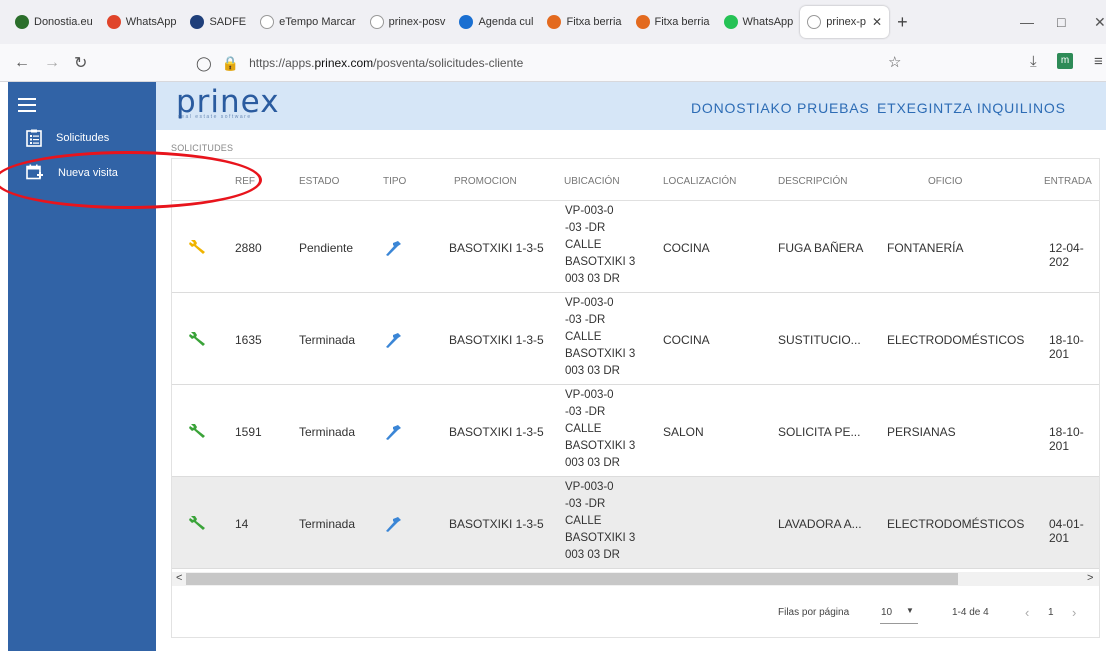 The width and height of the screenshot is (1106, 651). Describe the element at coordinates (1066, 531) in the screenshot. I see `cell-entrada: 04-01-201` at that location.